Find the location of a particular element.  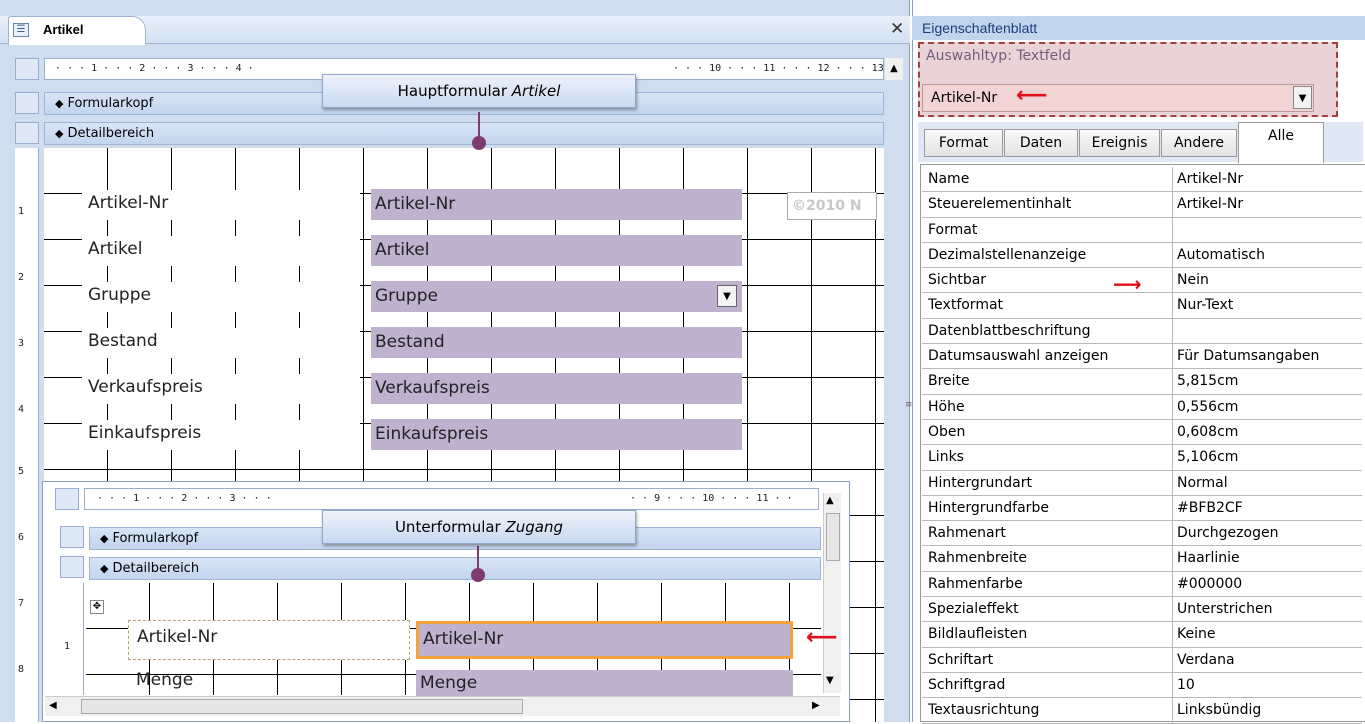

property-value: 10 is located at coordinates (1183, 685).